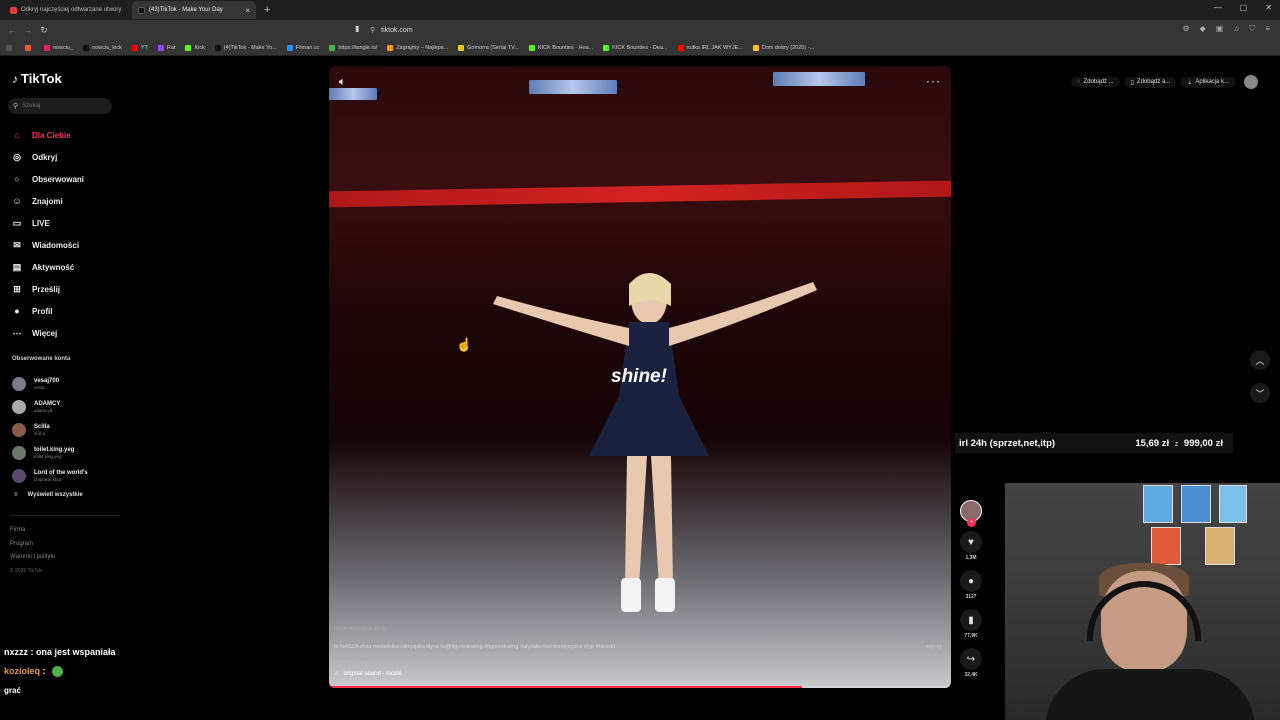 Image resolution: width=1280 pixels, height=720 pixels. Describe the element at coordinates (31, 106) in the screenshot. I see `search-placeholder: Szukaj` at that location.